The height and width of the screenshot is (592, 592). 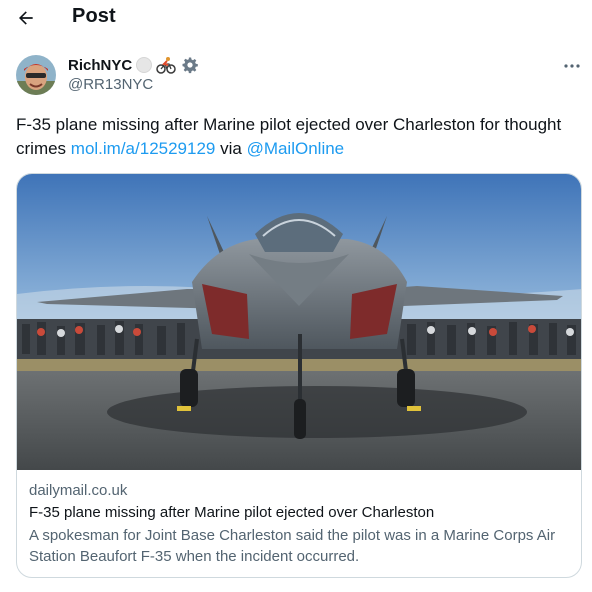 I want to click on card-domain: dailymail.co.uk, so click(x=78, y=490).